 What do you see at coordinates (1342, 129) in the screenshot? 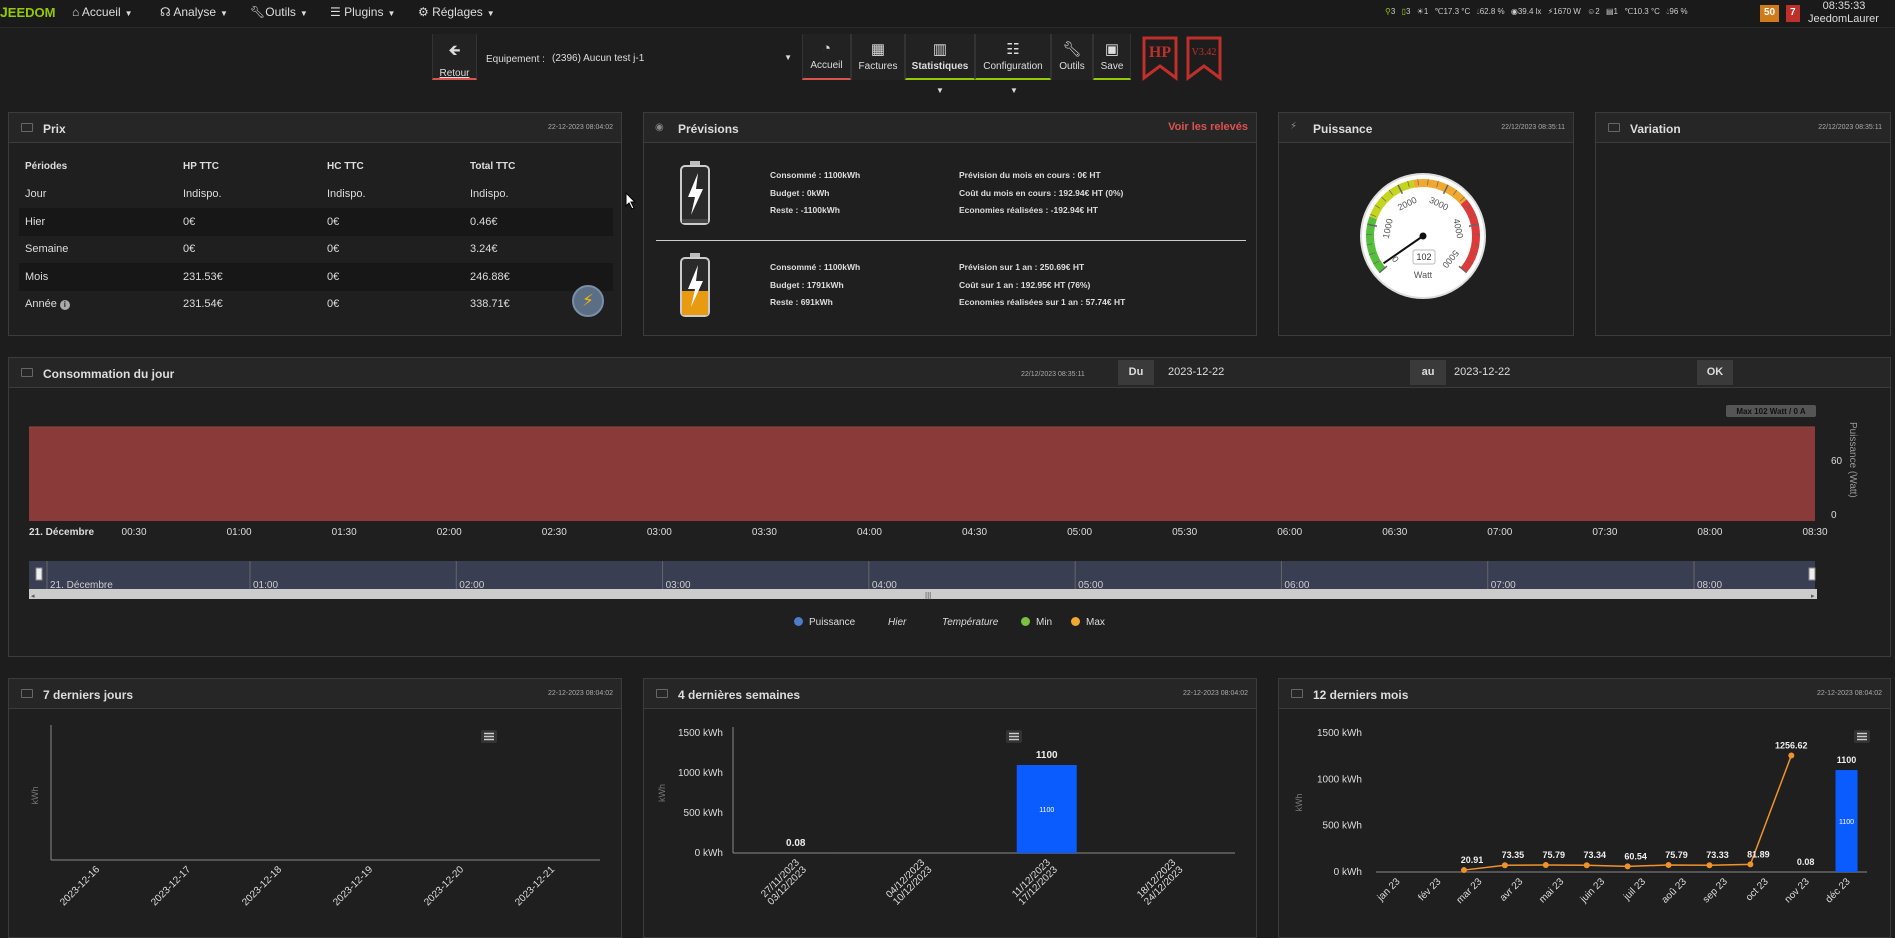
I see `puissance-title: Puissance` at bounding box center [1342, 129].